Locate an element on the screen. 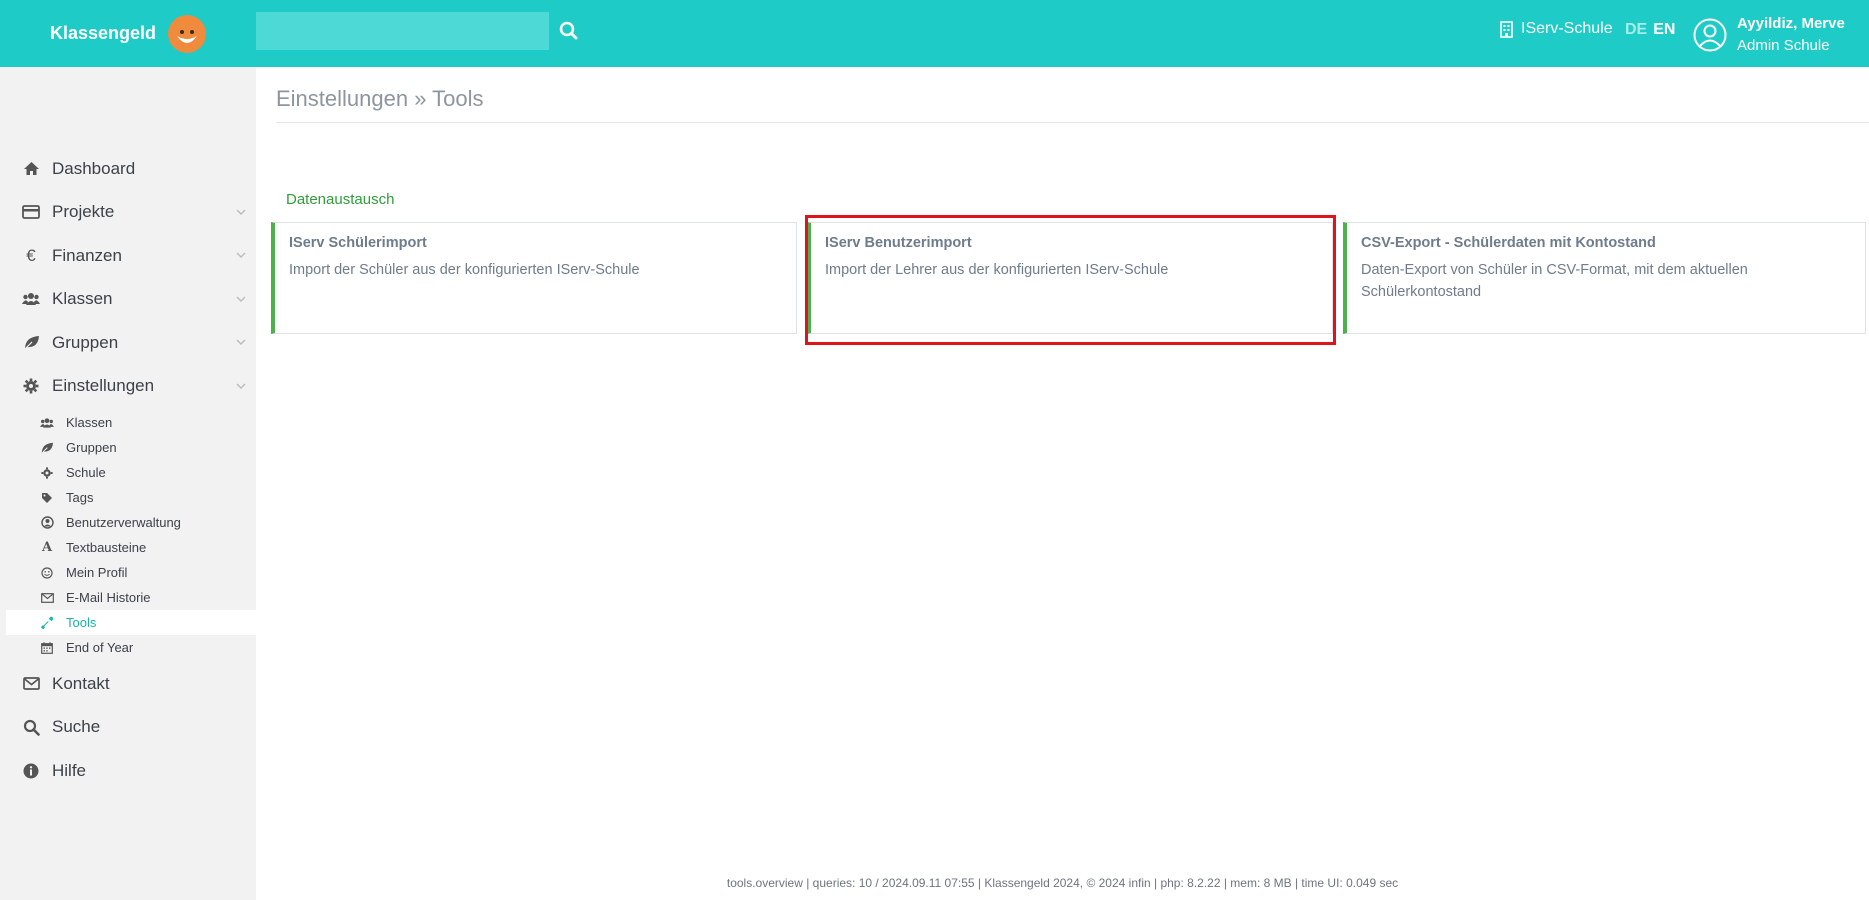  fox-logo-icon is located at coordinates (187, 34).